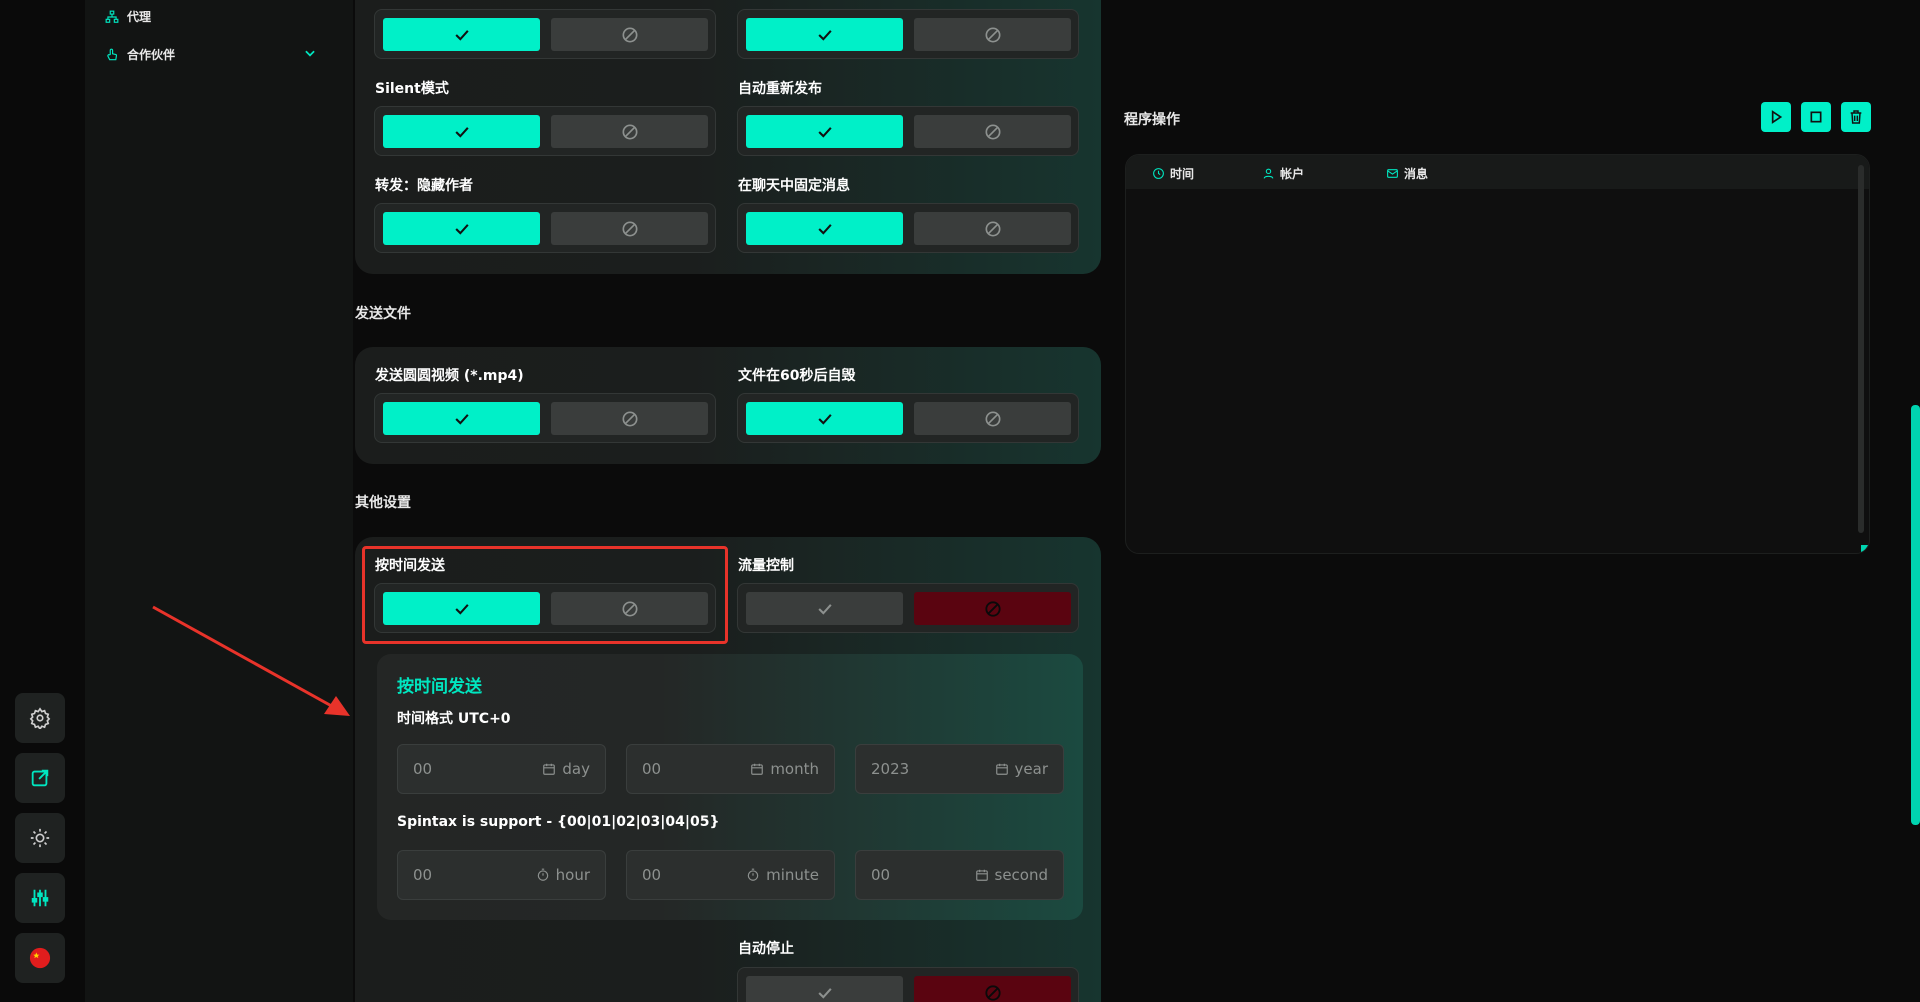 The height and width of the screenshot is (1002, 1920). Describe the element at coordinates (40, 898) in the screenshot. I see `adjustments-button` at that location.